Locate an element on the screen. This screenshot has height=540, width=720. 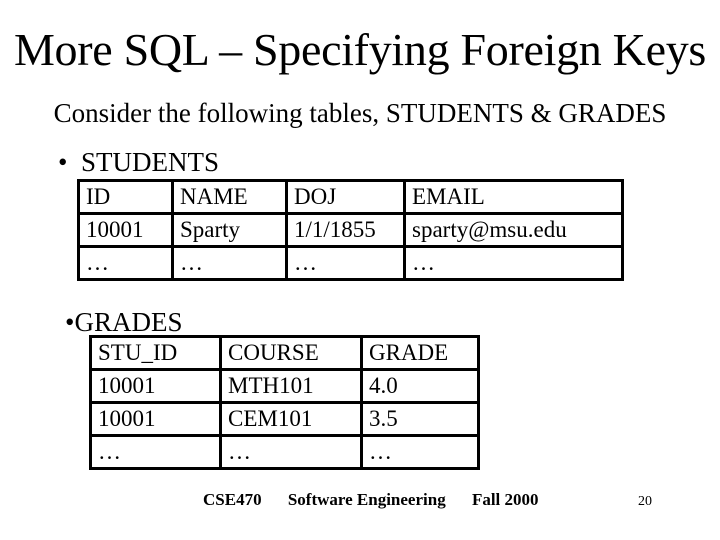
header-cell: EMAIL is located at coordinates (513, 197).